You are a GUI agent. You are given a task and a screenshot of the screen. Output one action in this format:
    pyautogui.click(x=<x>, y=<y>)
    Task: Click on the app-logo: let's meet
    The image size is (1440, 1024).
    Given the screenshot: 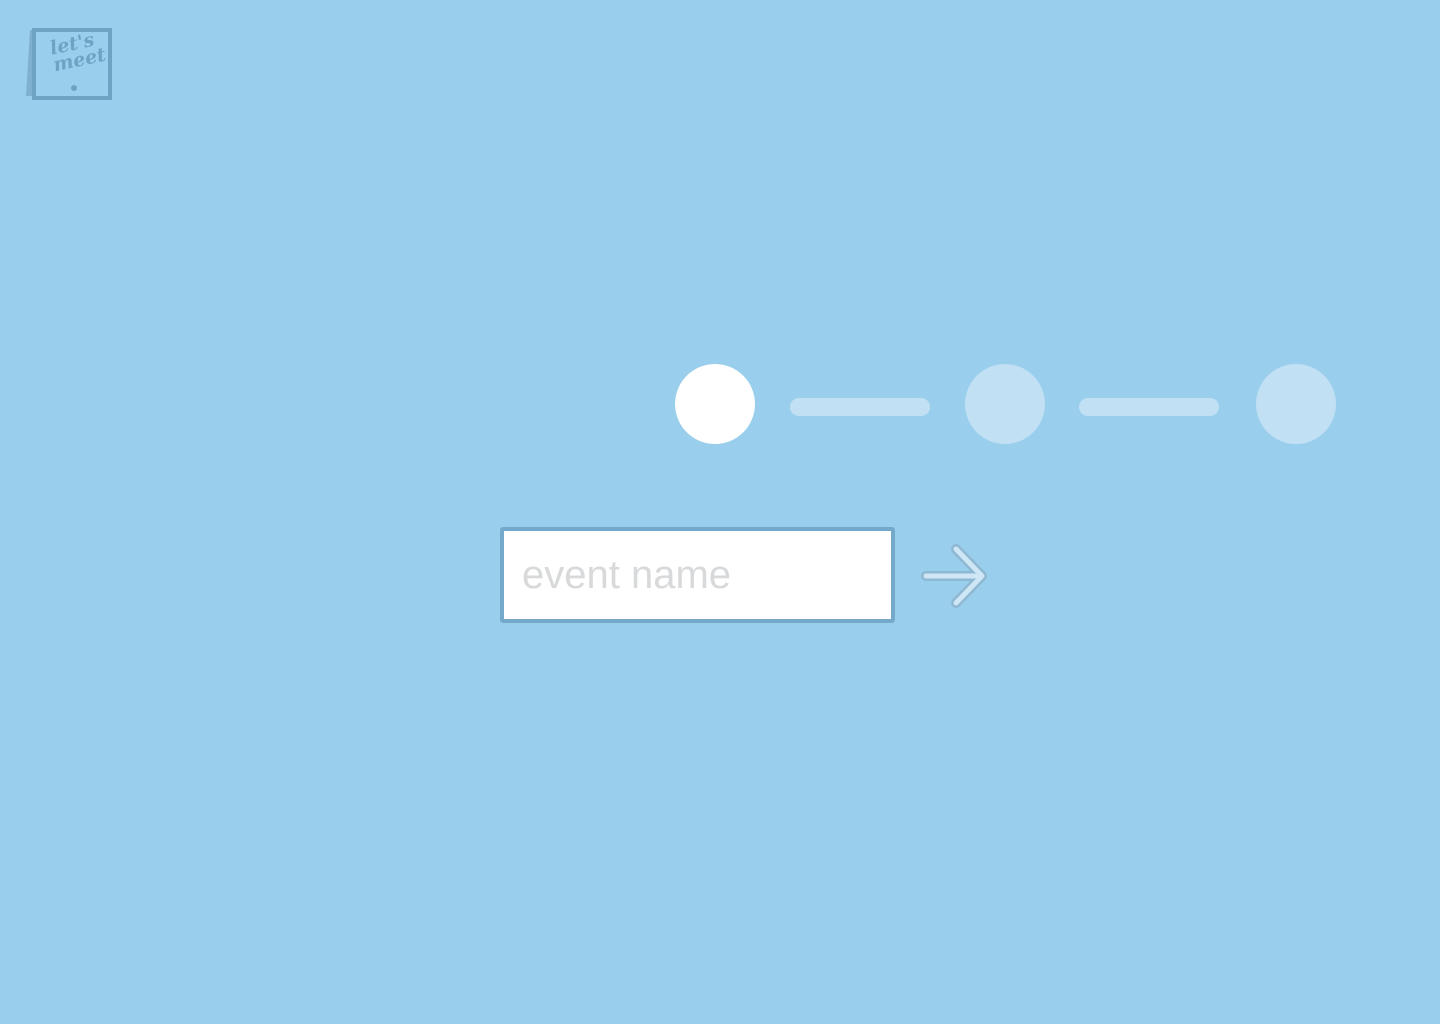 What is the action you would take?
    pyautogui.click(x=69, y=64)
    